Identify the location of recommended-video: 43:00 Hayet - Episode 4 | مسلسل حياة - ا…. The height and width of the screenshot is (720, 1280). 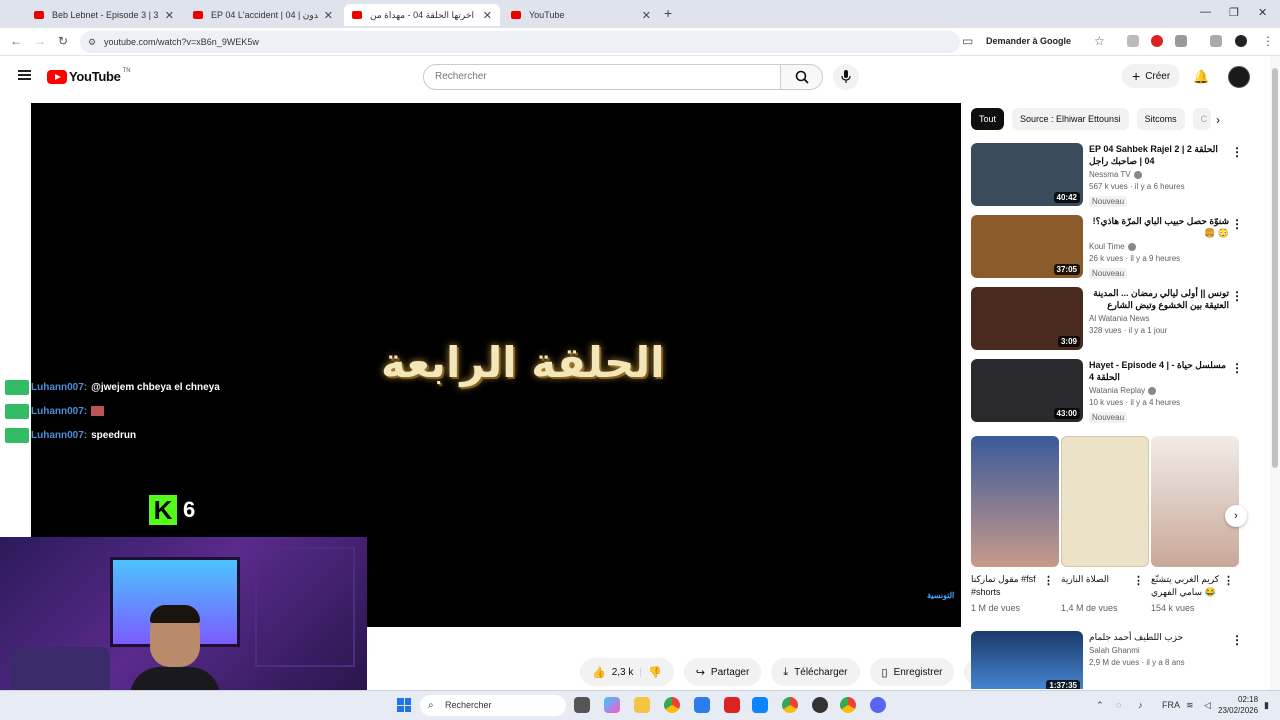
(1108, 391).